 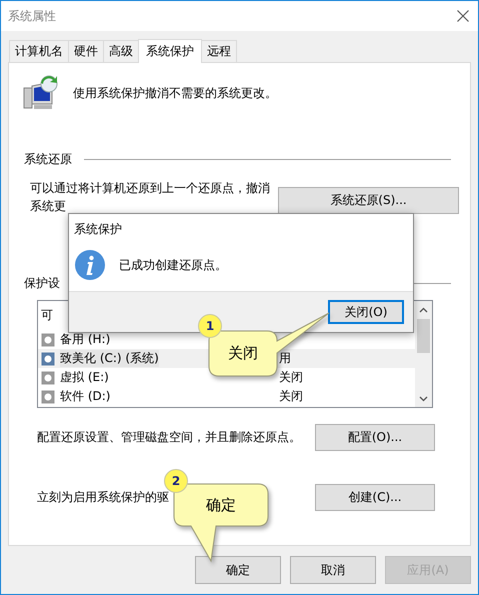 What do you see at coordinates (173, 265) in the screenshot?
I see `dialog-message: 已成功创建还原点。` at bounding box center [173, 265].